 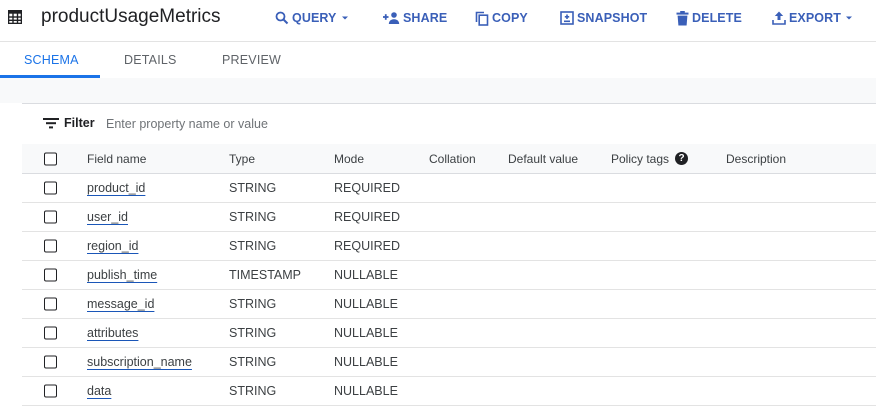 I want to click on query-label: QUERY, so click(x=314, y=18).